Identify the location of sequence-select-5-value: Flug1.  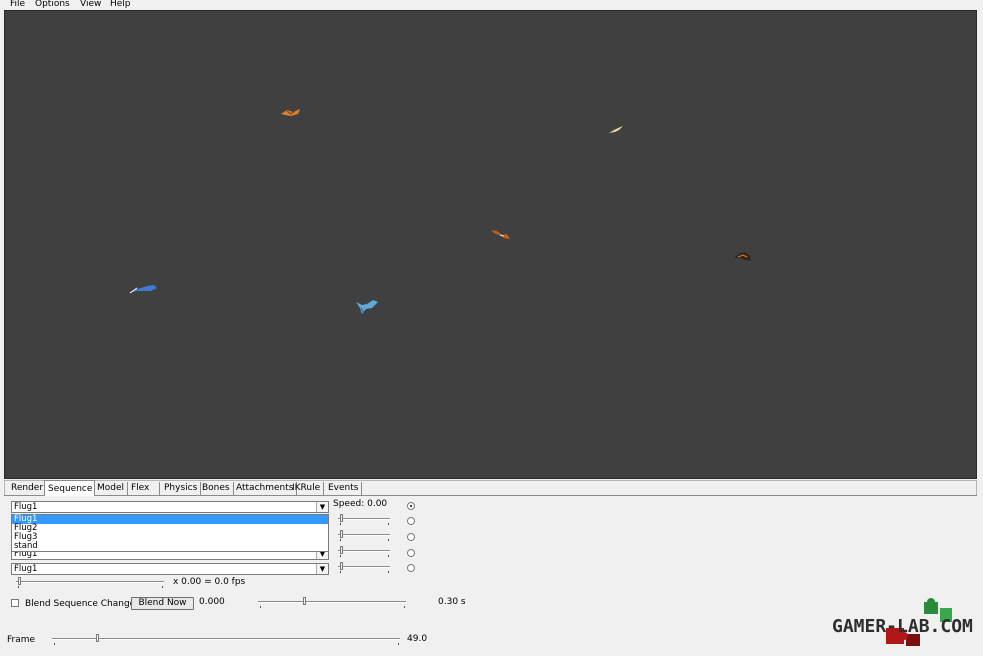
(26, 569).